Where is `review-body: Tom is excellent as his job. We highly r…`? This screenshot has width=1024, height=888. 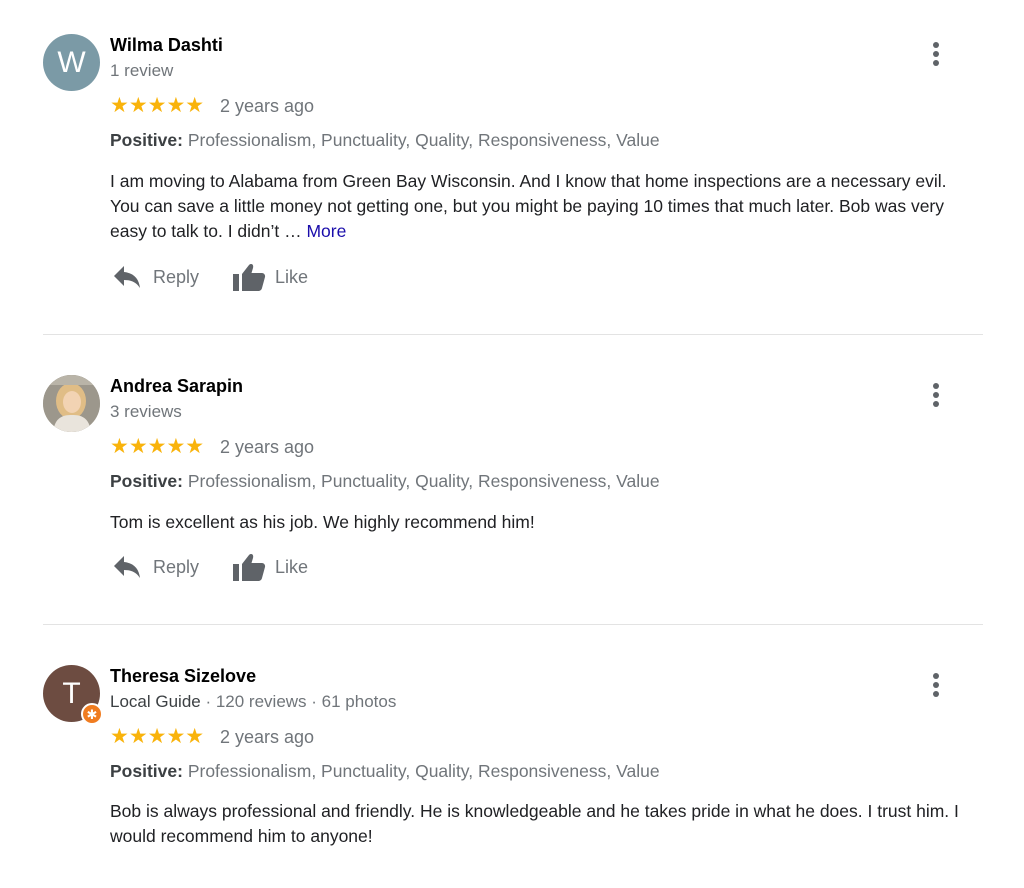
review-body: Tom is excellent as his job. We highly r… is located at coordinates (322, 522).